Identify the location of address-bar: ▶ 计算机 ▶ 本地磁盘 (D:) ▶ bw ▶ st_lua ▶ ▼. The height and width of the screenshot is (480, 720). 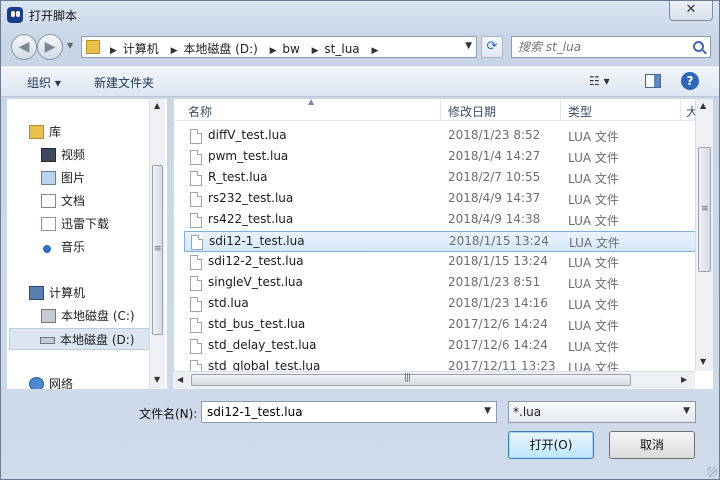
(279, 47).